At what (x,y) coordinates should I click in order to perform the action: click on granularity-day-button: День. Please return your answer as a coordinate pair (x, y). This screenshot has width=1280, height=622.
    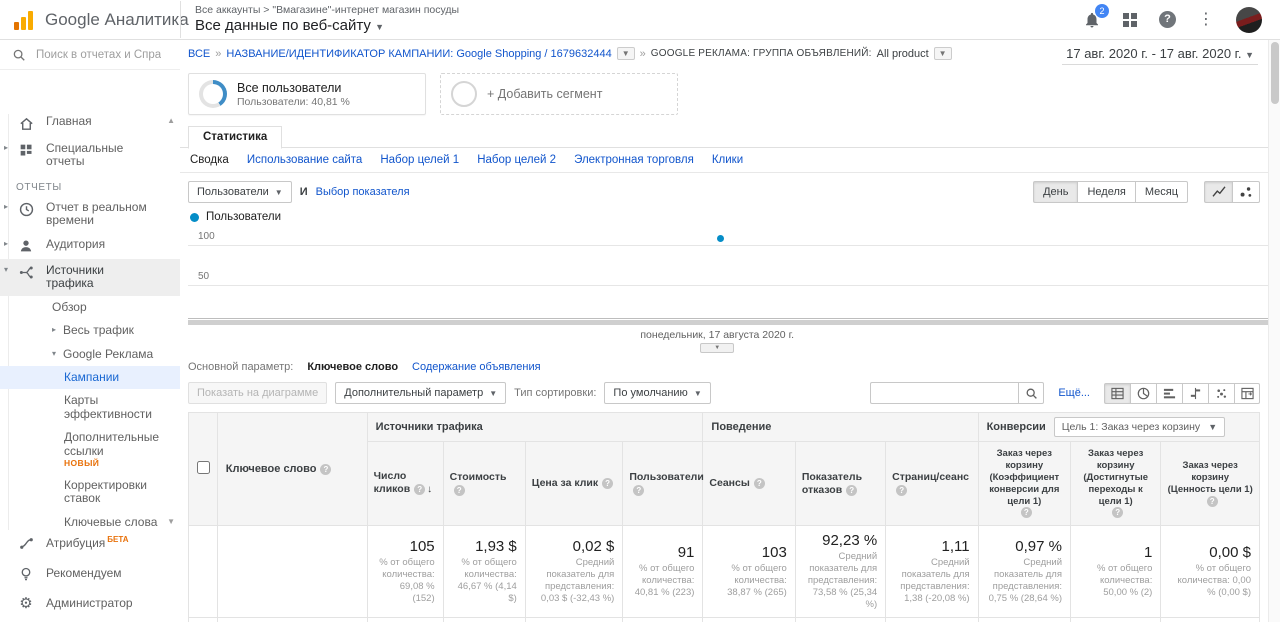
    Looking at the image, I should click on (1055, 192).